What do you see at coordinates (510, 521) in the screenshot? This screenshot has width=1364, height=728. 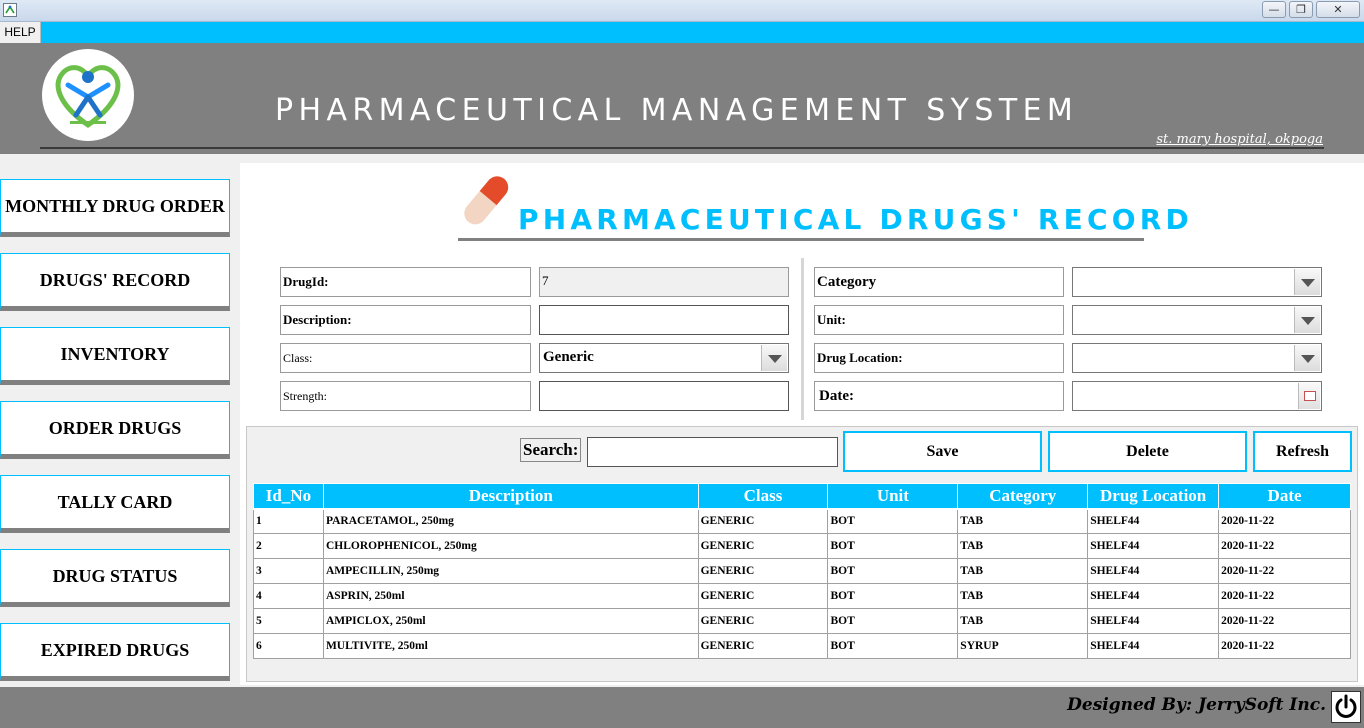 I see `table-cell: PARACETAMOL, 250mg` at bounding box center [510, 521].